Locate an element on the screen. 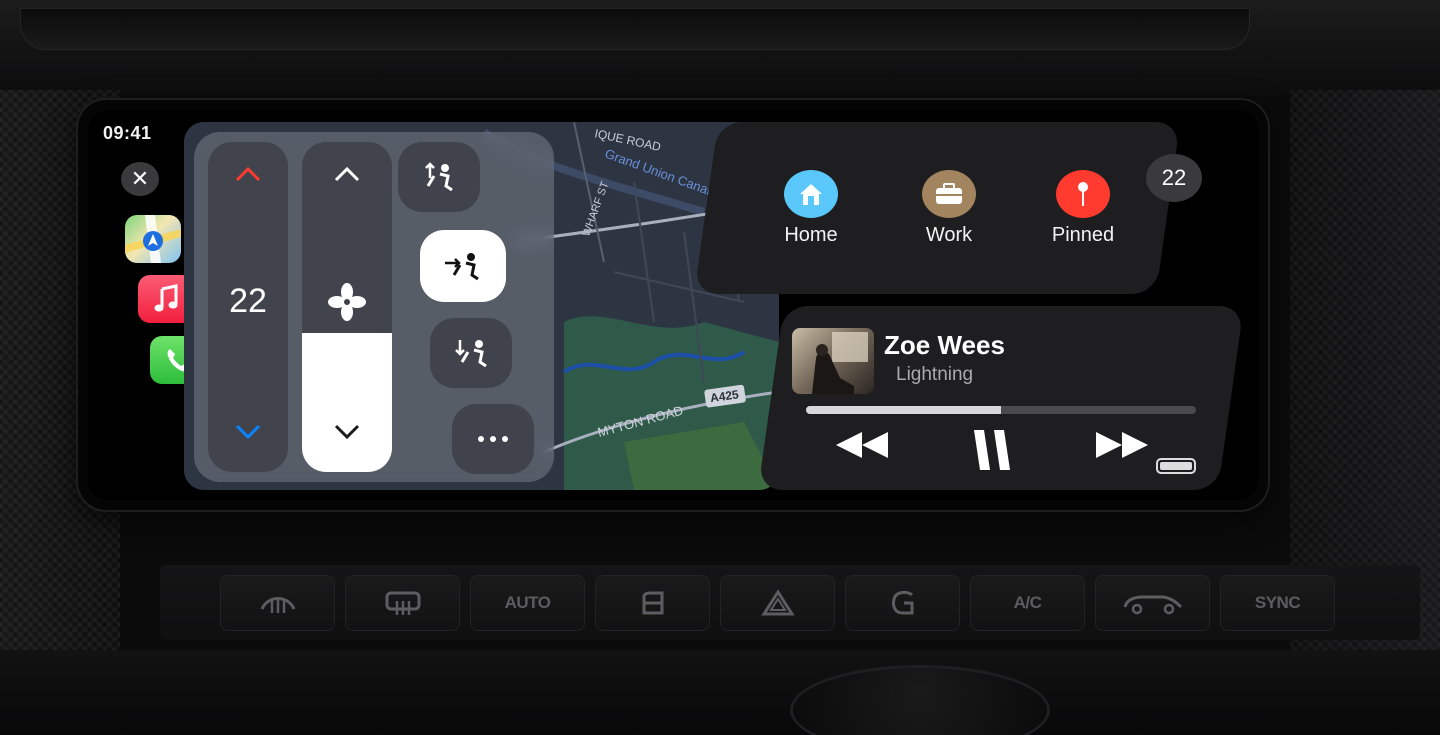 The height and width of the screenshot is (735, 1440). rewind-icon is located at coordinates (862, 445).